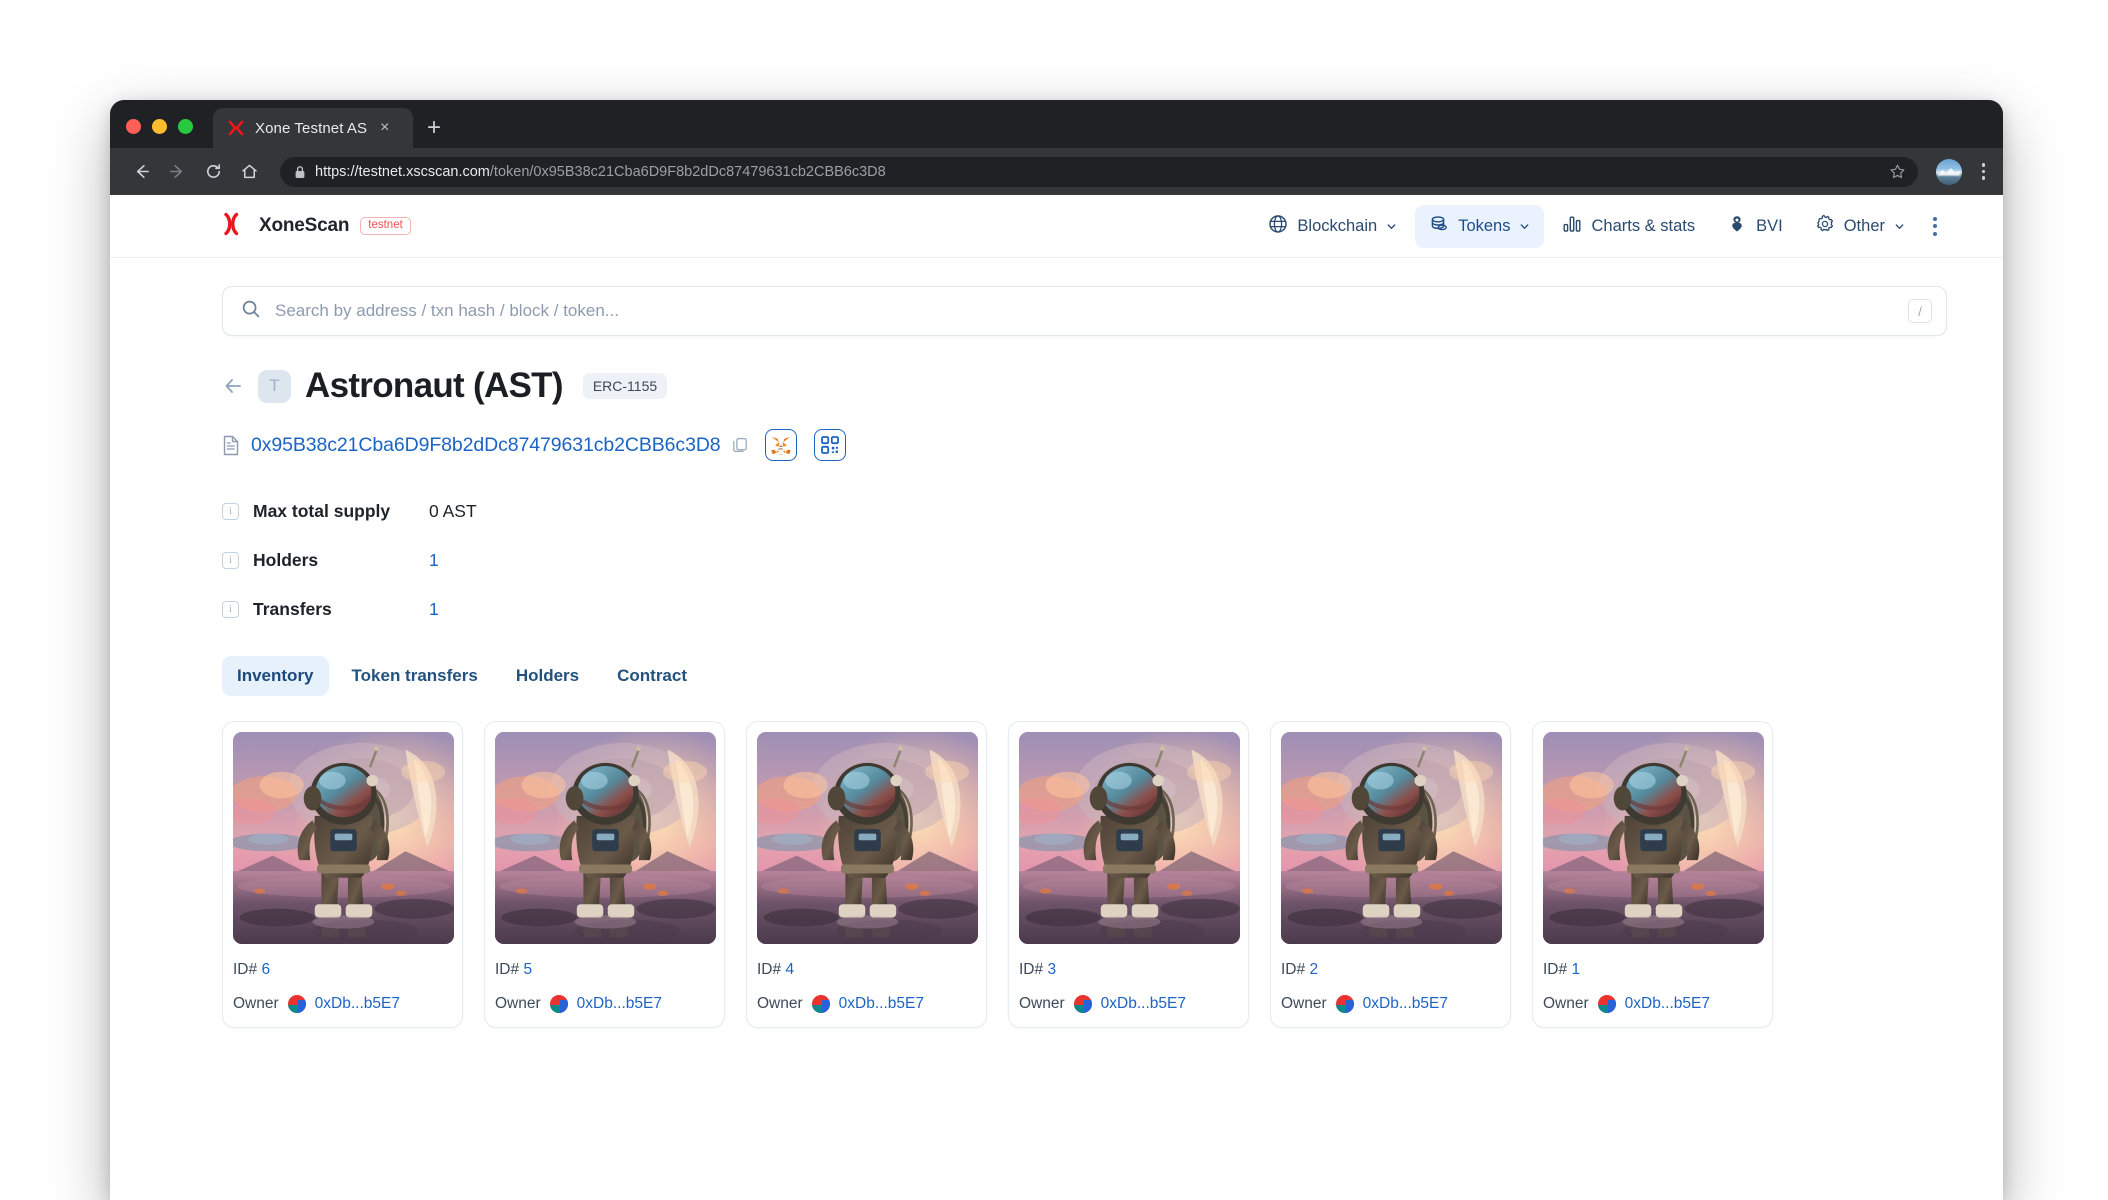  I want to click on xone-x-icon, so click(236, 128).